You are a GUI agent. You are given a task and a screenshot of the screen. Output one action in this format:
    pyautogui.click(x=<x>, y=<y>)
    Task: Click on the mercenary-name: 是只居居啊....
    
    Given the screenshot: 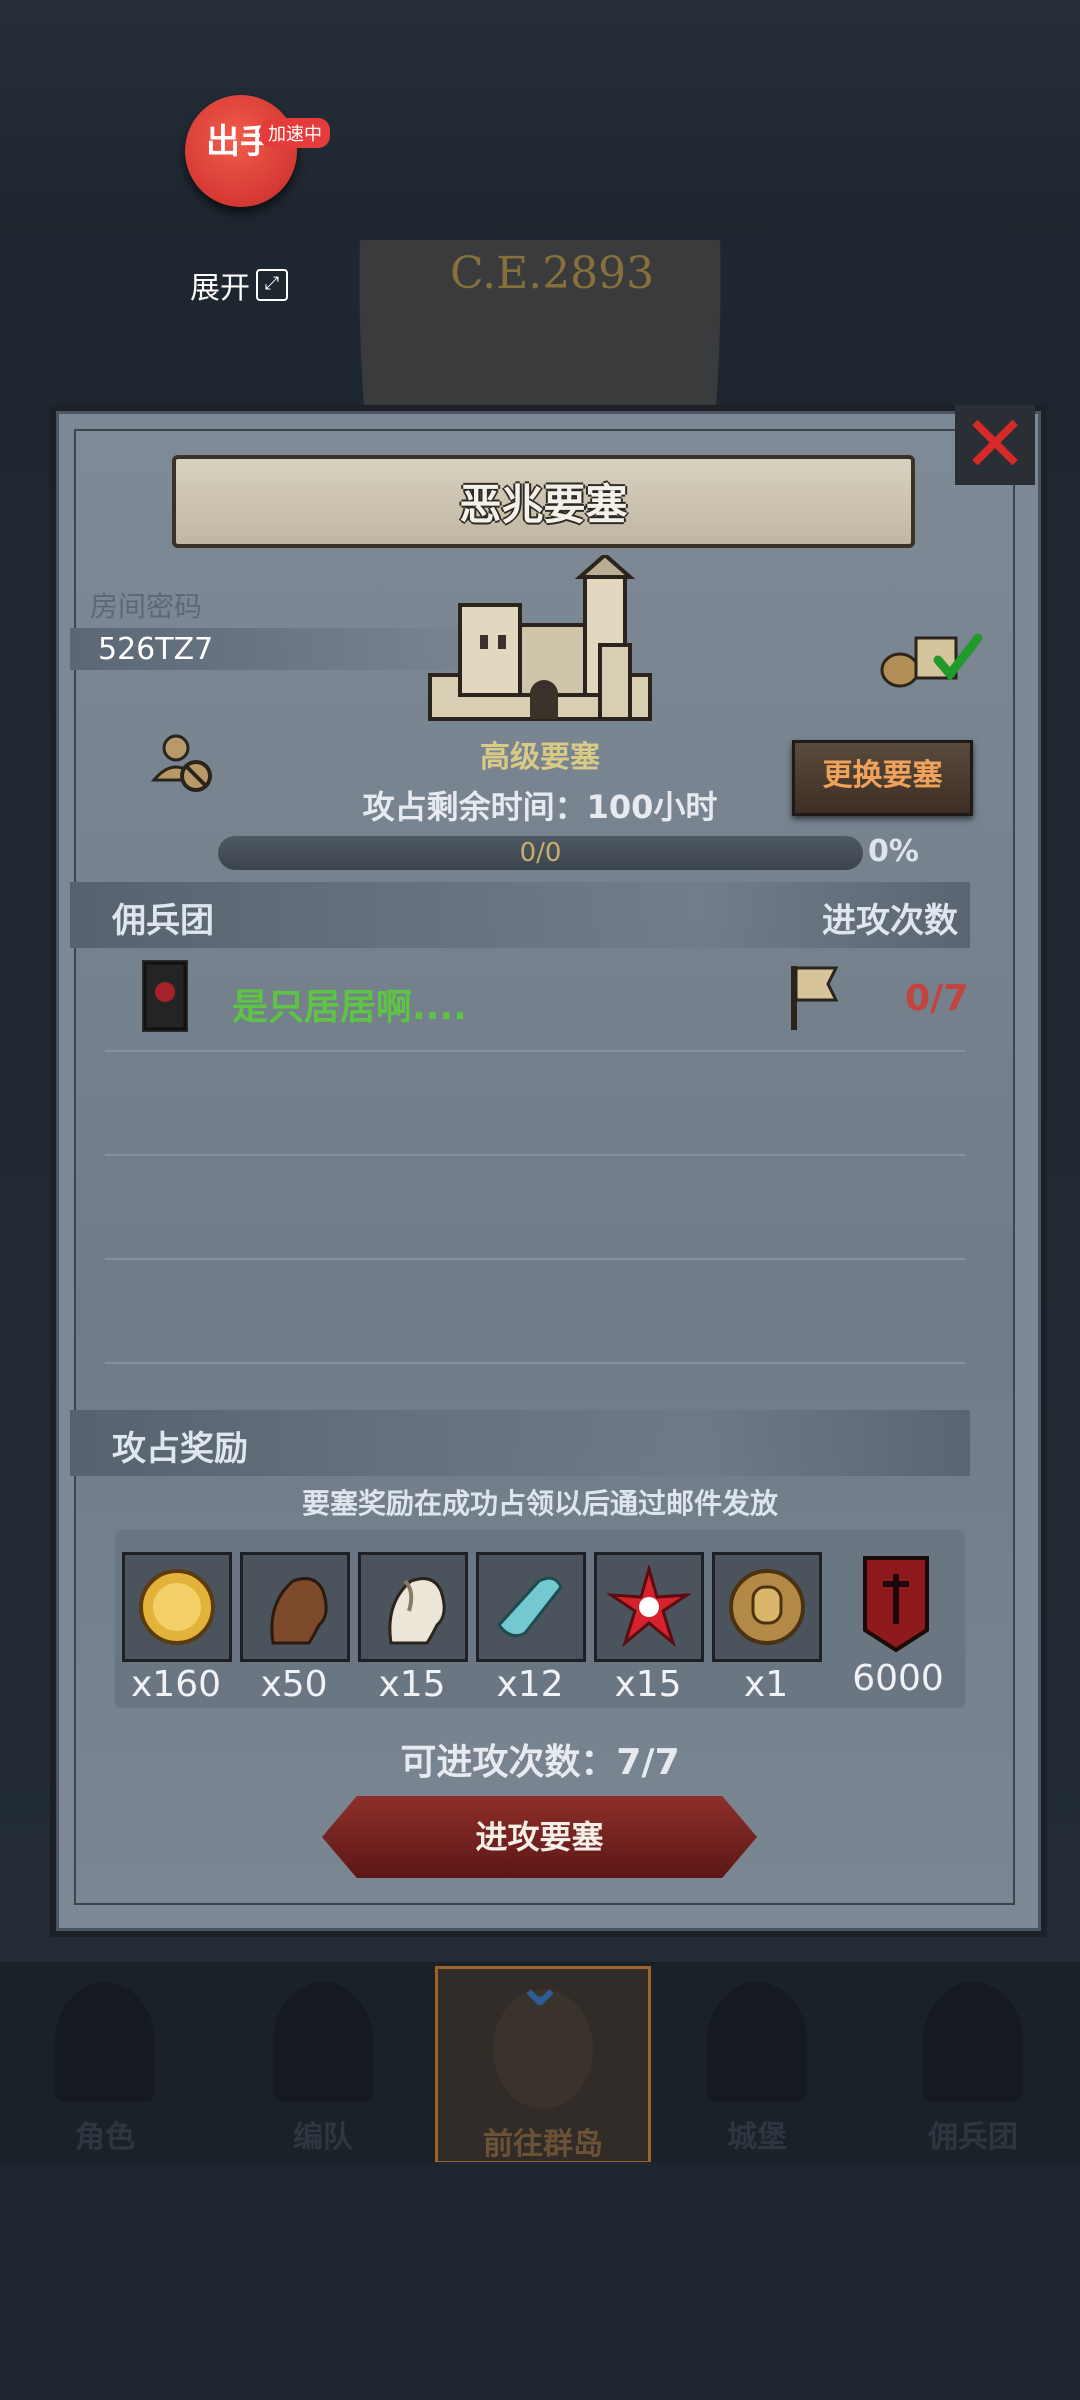 What is the action you would take?
    pyautogui.click(x=349, y=1007)
    